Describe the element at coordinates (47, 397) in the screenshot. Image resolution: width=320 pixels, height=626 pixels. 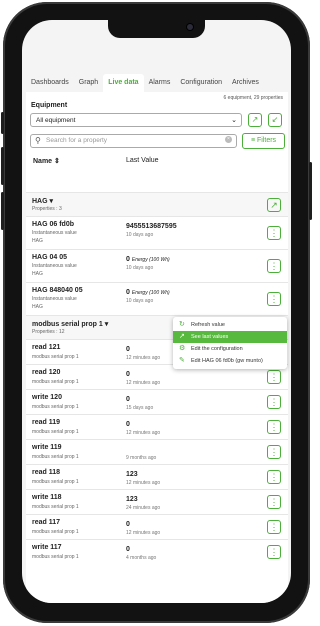
I see `property-name: write 120` at that location.